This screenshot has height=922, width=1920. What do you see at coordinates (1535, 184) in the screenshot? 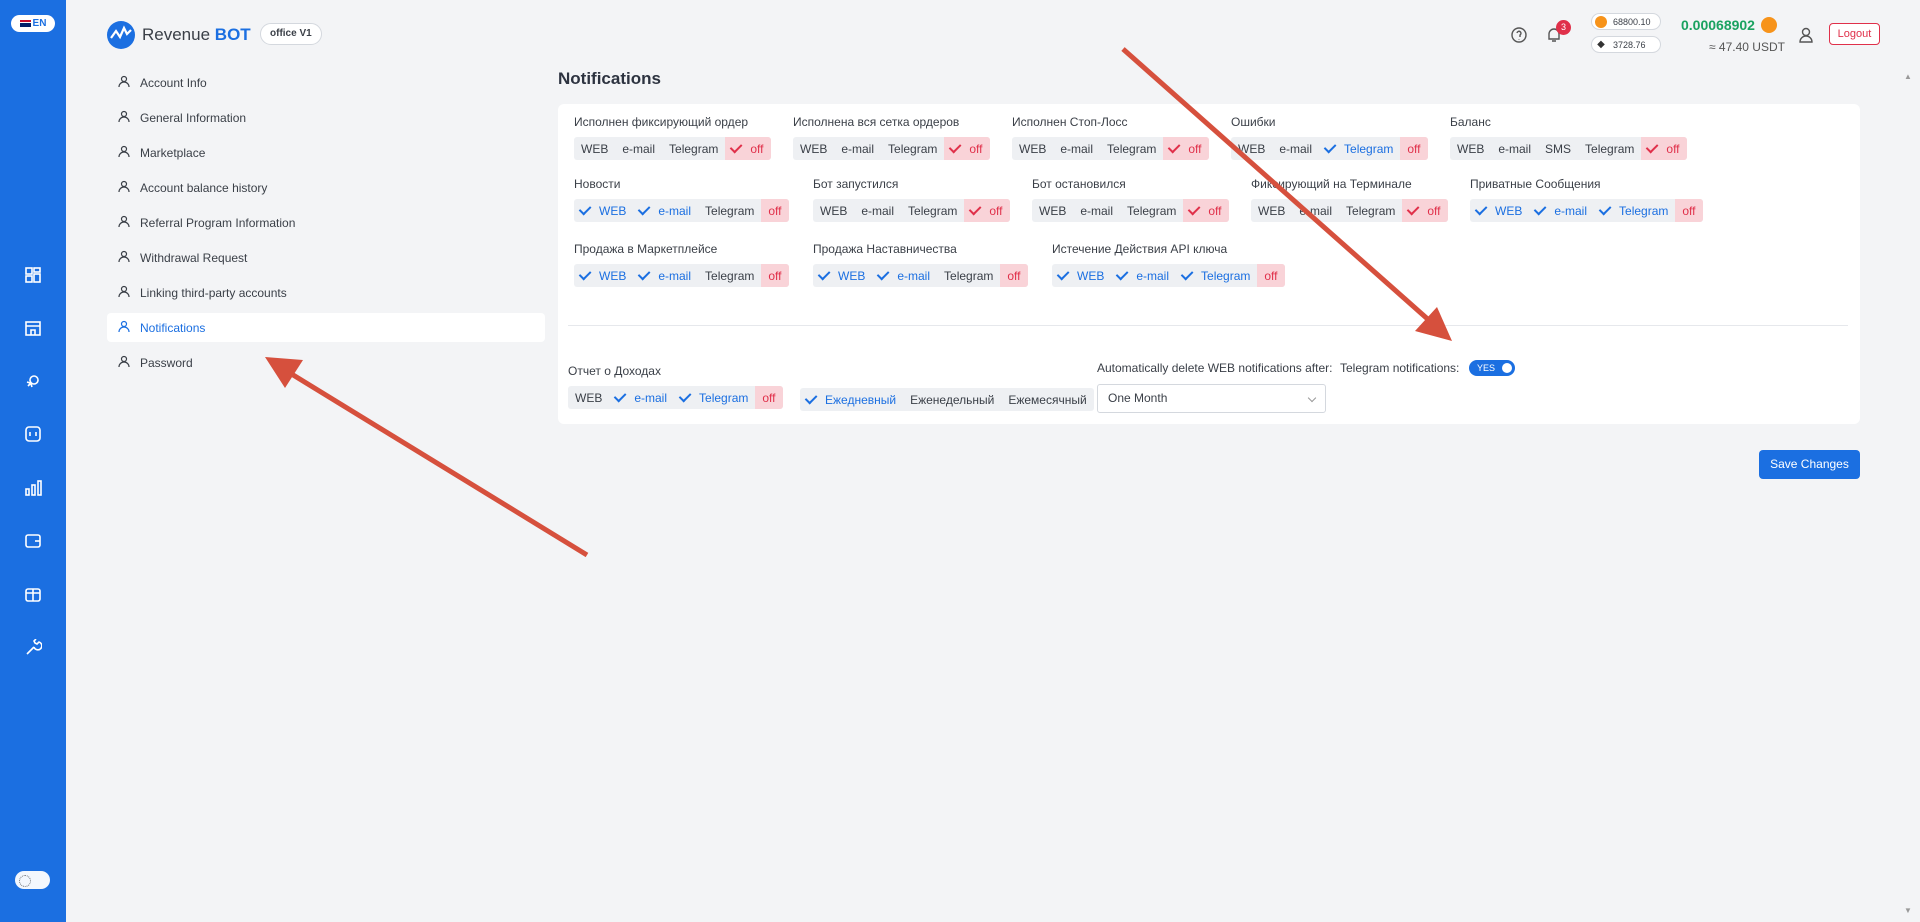
I see `notification-group-label: Приватные Сообщения` at bounding box center [1535, 184].